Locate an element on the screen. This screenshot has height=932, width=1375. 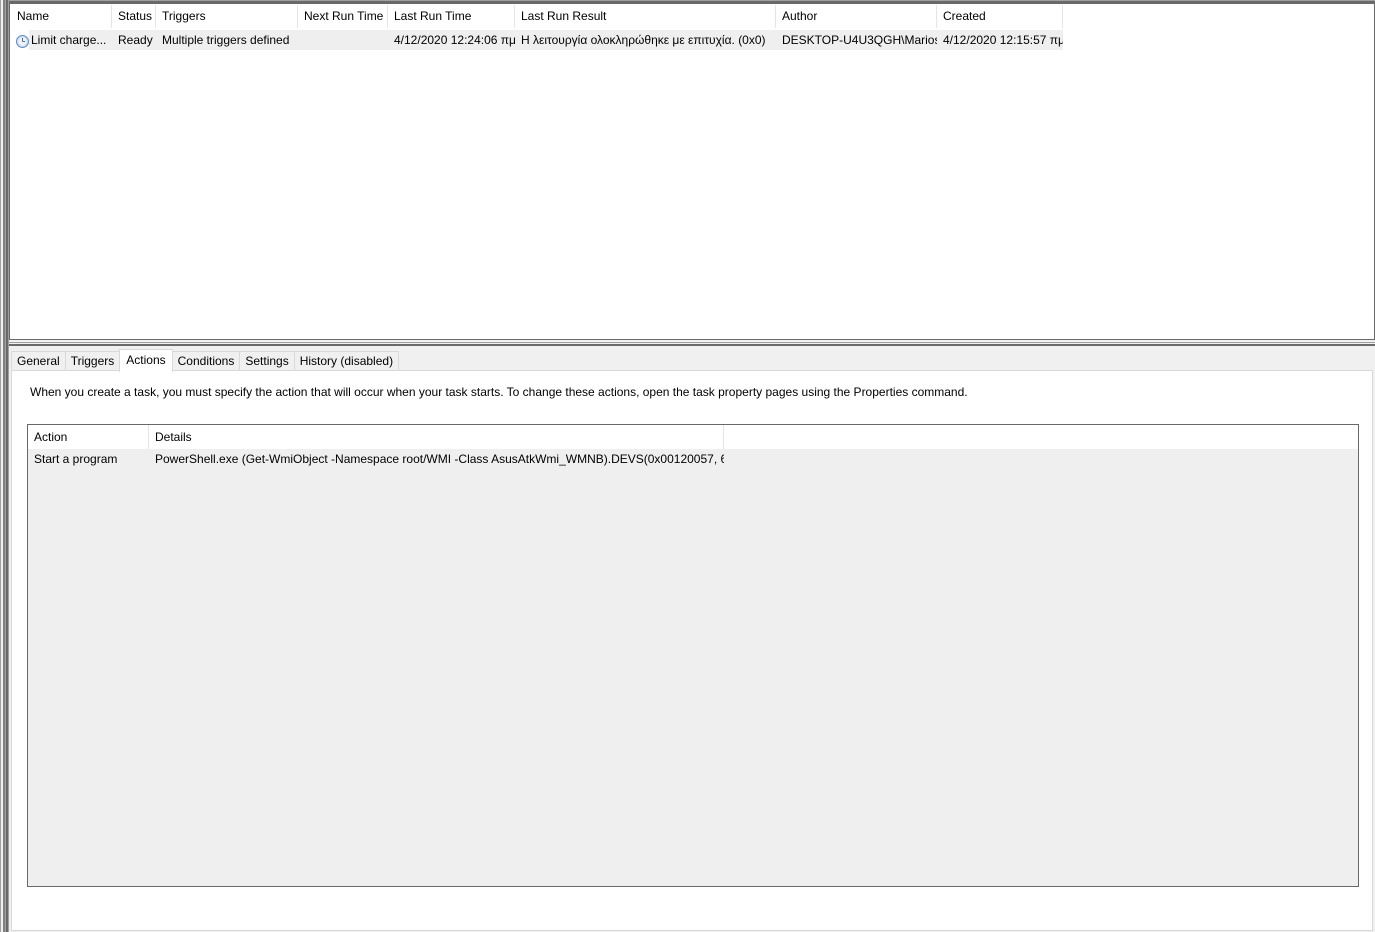
column-header-author: Author is located at coordinates (856, 16).